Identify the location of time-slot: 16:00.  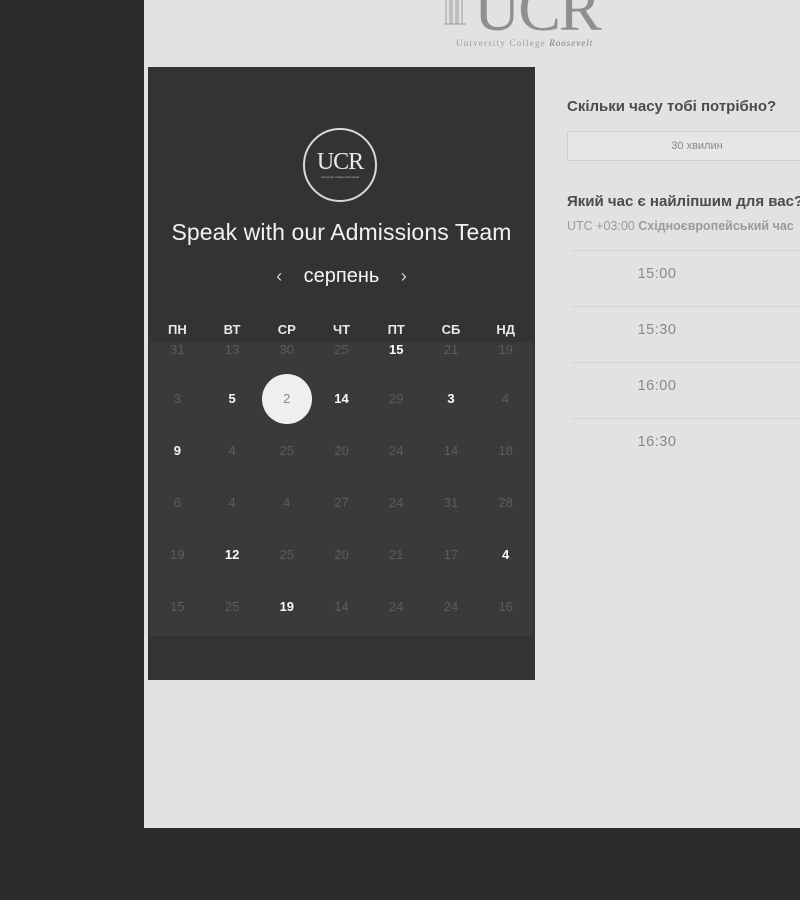
(686, 390).